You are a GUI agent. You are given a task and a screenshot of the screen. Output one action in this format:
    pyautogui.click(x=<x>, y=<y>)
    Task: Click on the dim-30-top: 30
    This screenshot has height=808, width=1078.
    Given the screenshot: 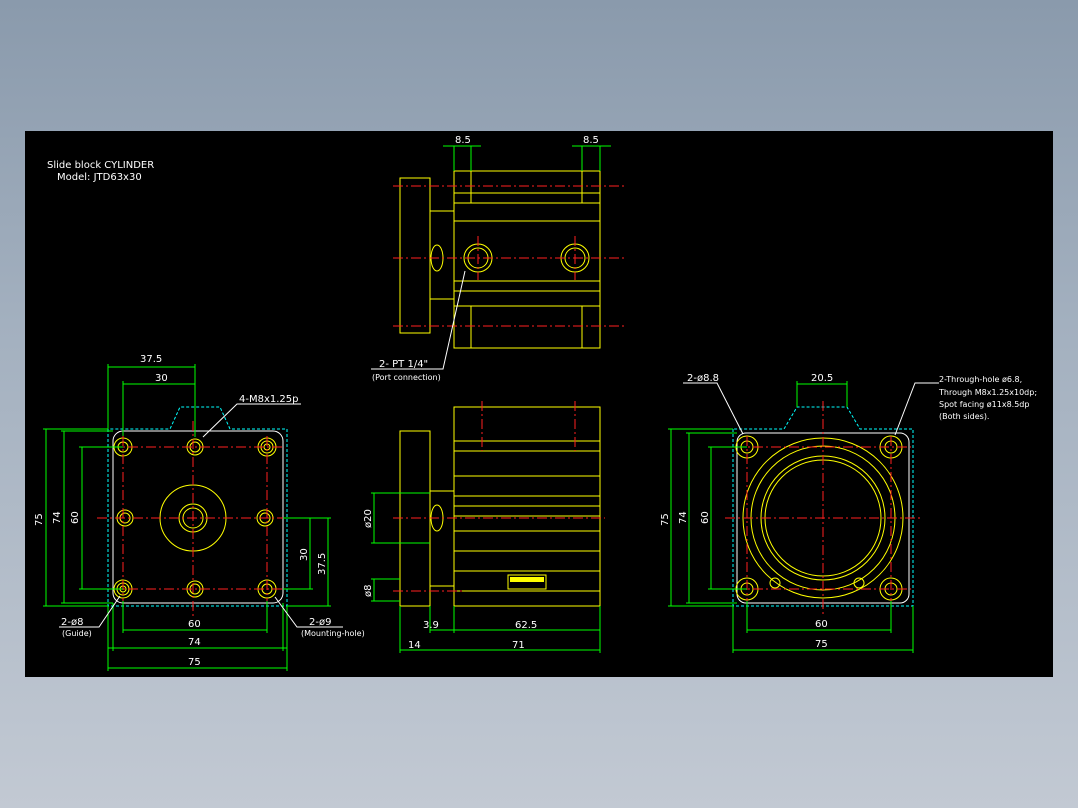 What is the action you would take?
    pyautogui.click(x=161, y=378)
    